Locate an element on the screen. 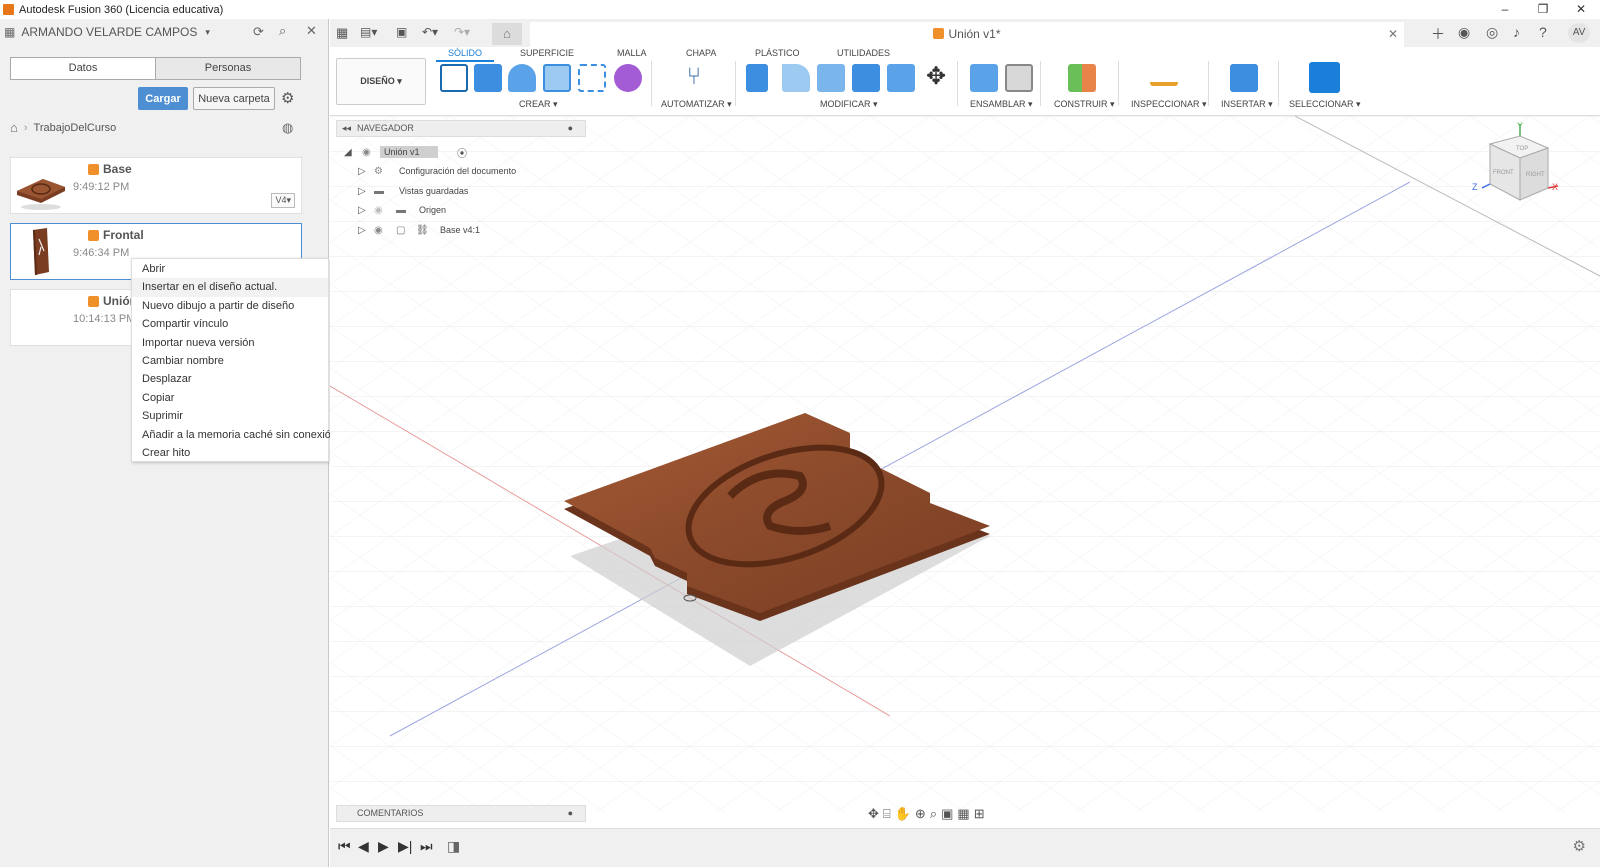  menu-item-desplazar: Desplazar is located at coordinates (230, 379).